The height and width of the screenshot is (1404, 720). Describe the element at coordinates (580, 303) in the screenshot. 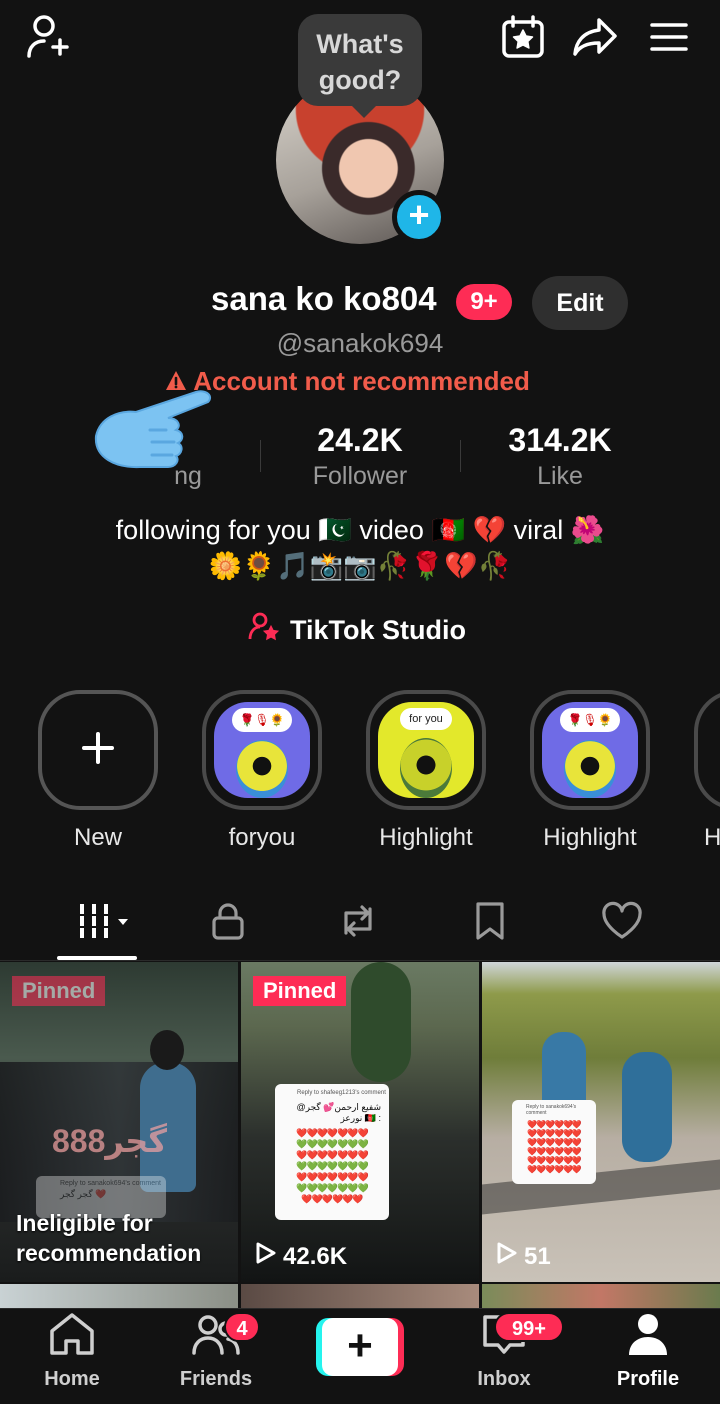

I see `edit-profile-button: Edit` at that location.